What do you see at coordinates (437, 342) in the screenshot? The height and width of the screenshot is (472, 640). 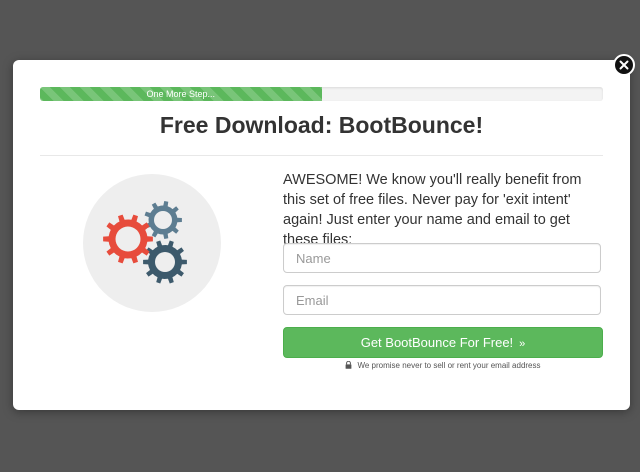 I see `submit-label: Get BootBounce For Free!` at bounding box center [437, 342].